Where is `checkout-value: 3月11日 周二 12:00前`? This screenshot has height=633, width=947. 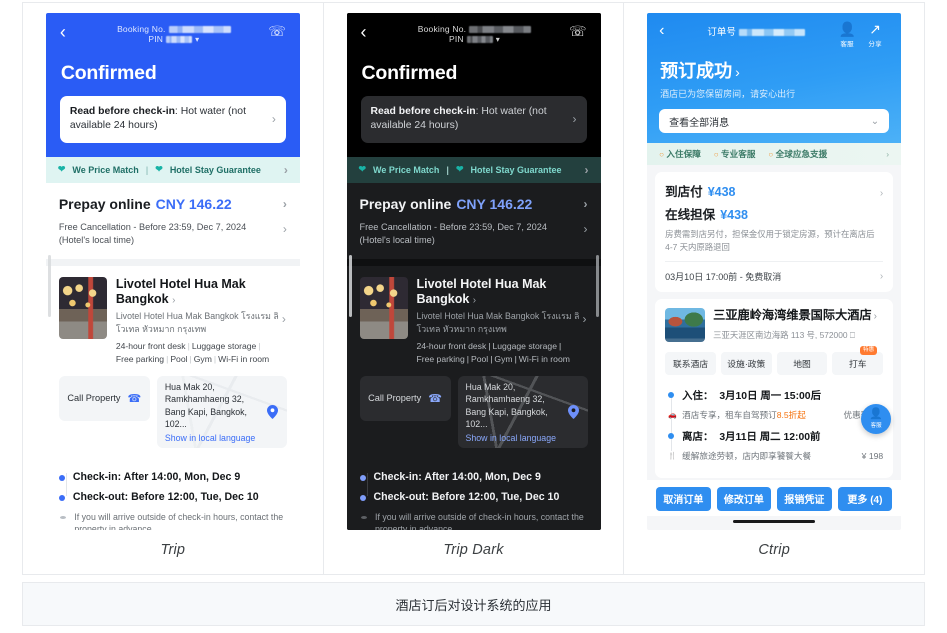 checkout-value: 3月11日 周二 12:00前 is located at coordinates (770, 438).